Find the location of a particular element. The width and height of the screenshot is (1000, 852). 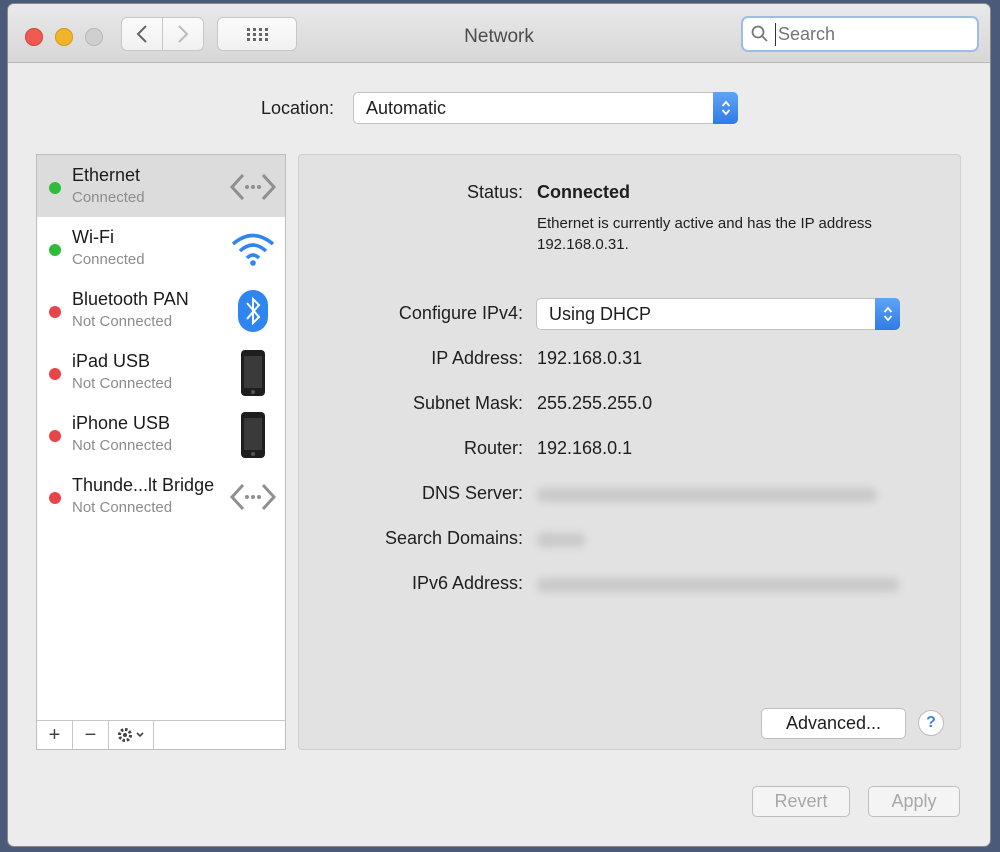

action-menu-button is located at coordinates (131, 735).